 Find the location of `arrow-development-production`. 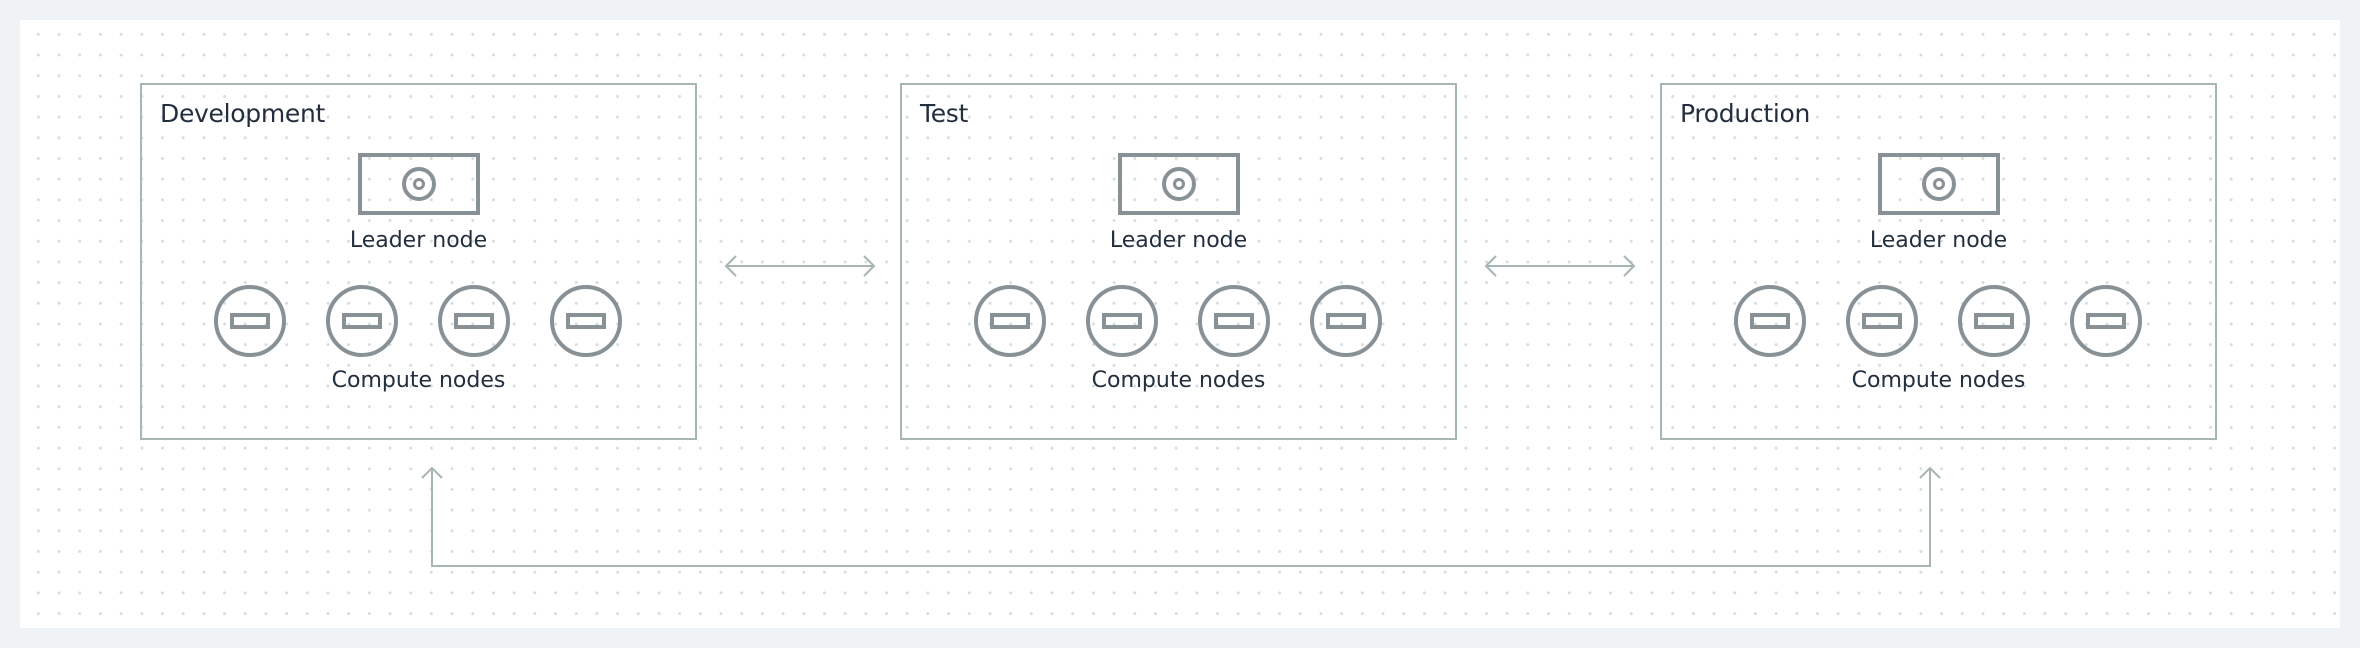

arrow-development-production is located at coordinates (1181, 516).